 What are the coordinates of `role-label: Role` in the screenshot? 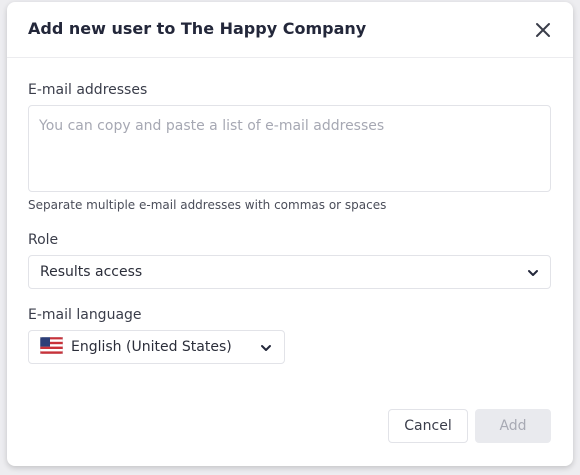 It's located at (43, 240).